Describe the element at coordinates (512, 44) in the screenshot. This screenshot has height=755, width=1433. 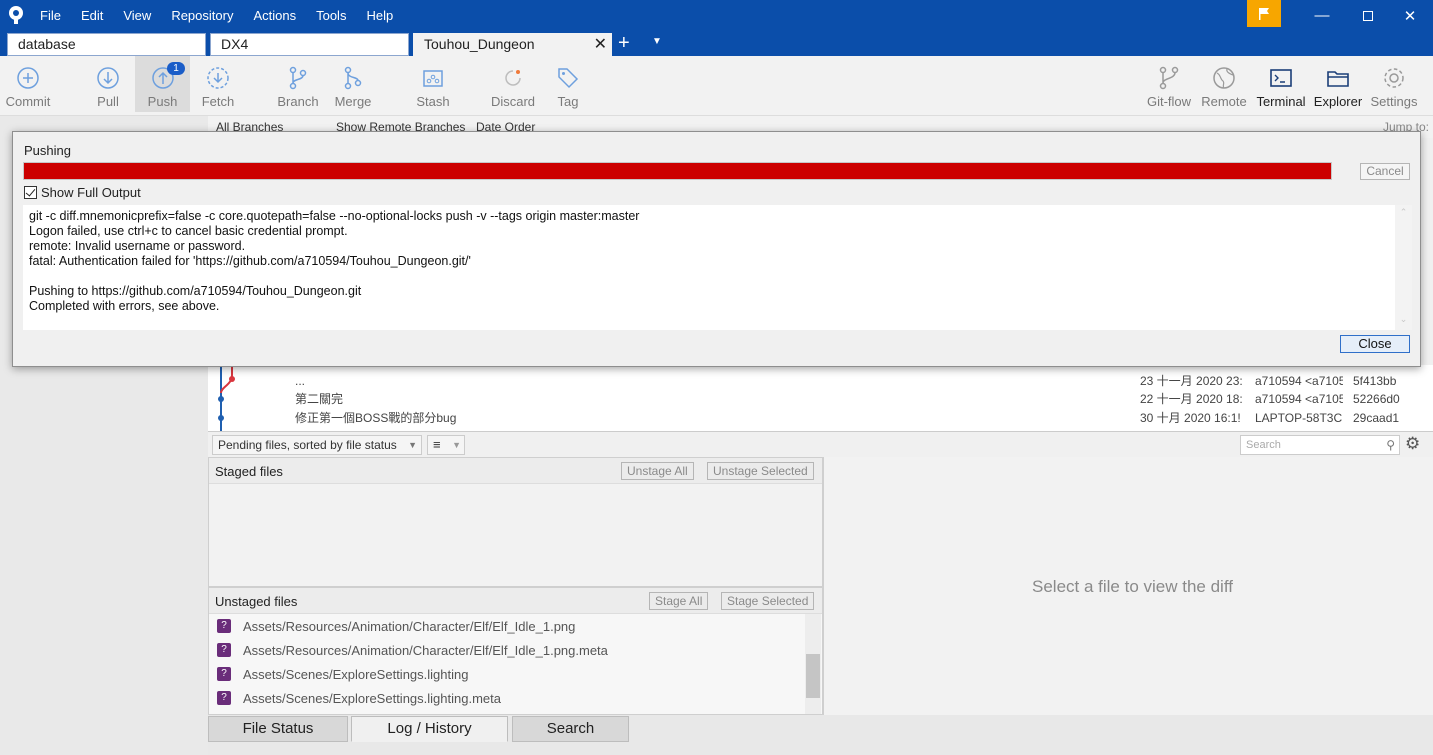
I see `tab-touhou-dungeon: Touhou_Dungeon ✕` at that location.